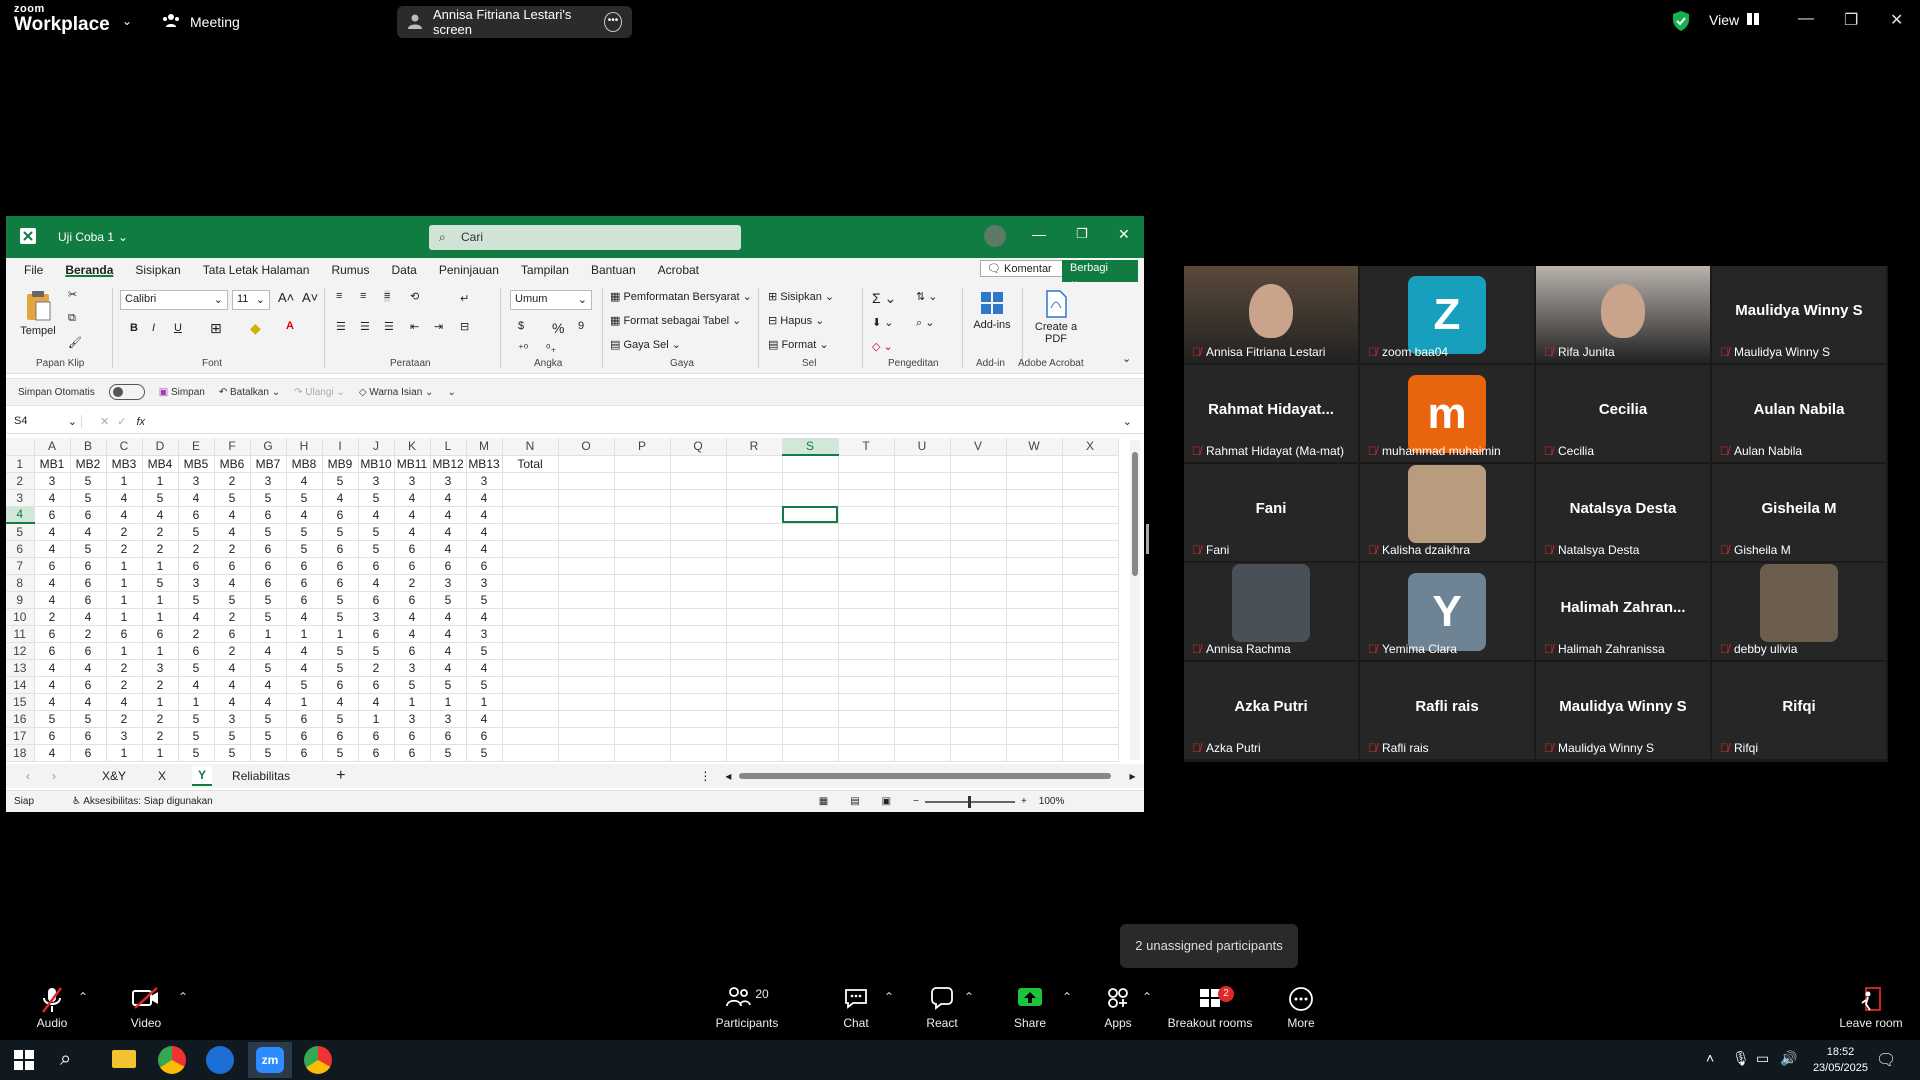  Describe the element at coordinates (1788, 1058) in the screenshot. I see `volume-icon: 🔊` at that location.